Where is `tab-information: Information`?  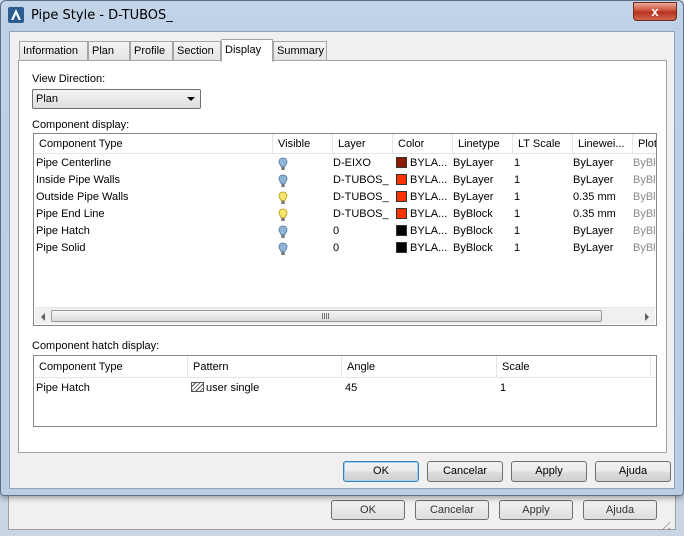
tab-information: Information is located at coordinates (53, 51).